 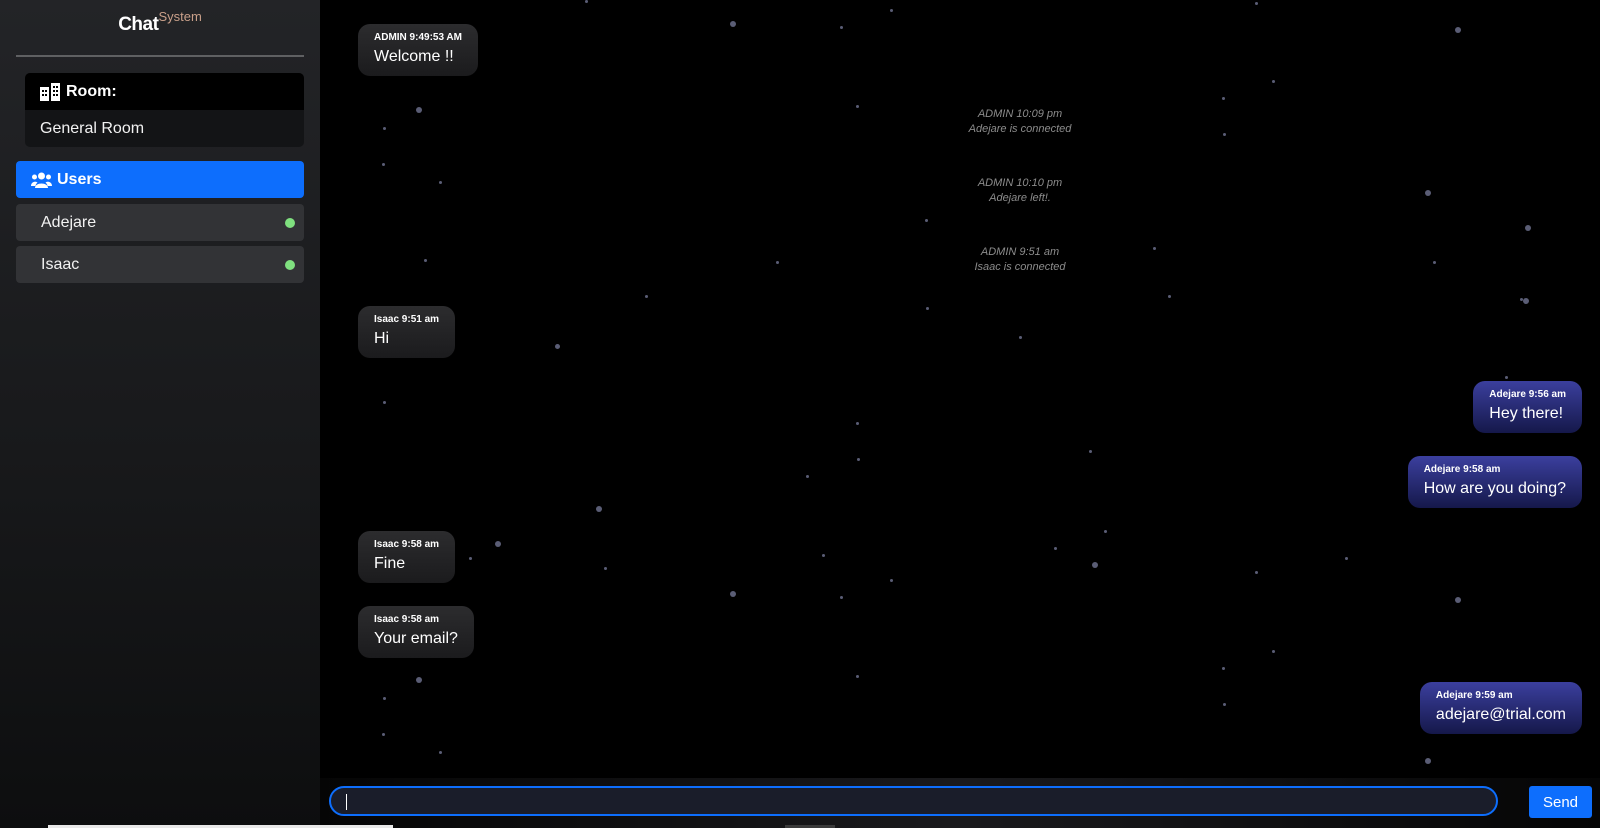 I want to click on message-text: Hey there!, so click(x=1526, y=413).